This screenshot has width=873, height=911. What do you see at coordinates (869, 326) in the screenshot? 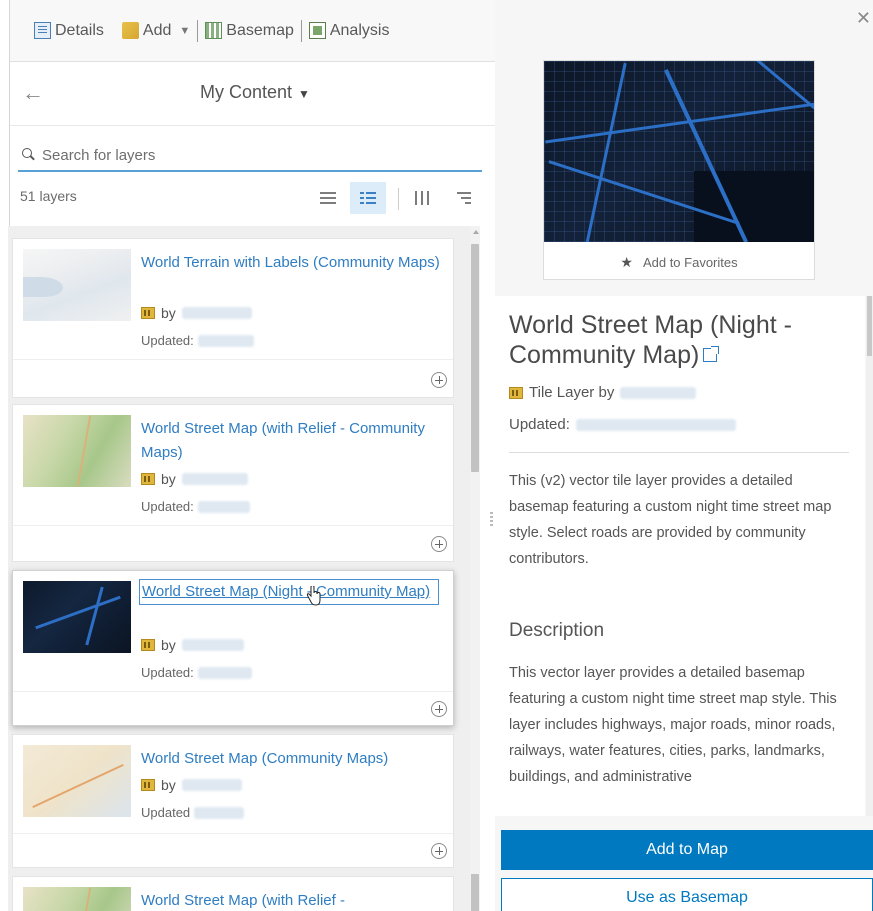
I see `details-scroll-thumb` at bounding box center [869, 326].